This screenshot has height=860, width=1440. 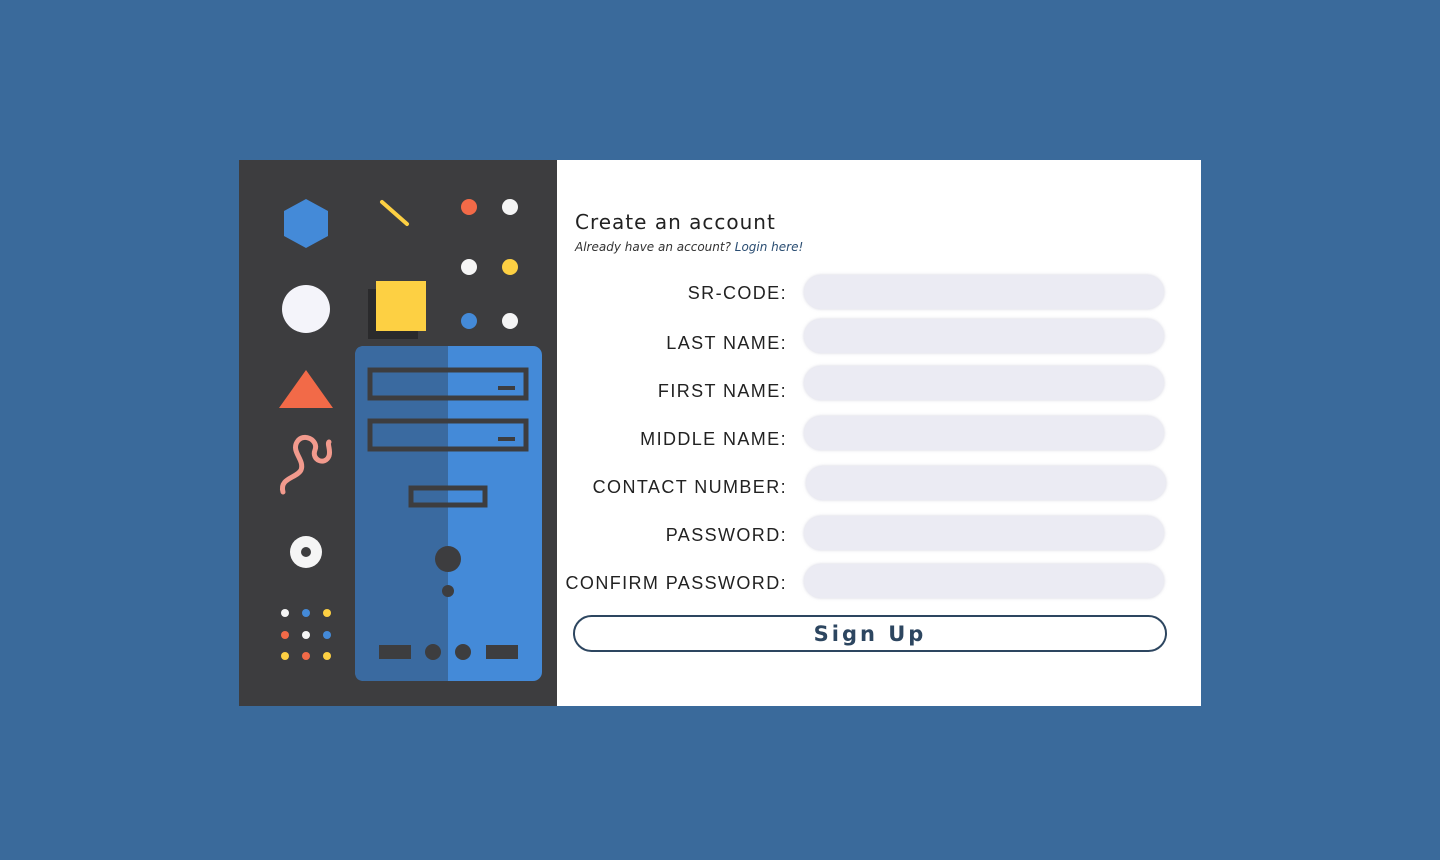 What do you see at coordinates (306, 389) in the screenshot?
I see `triangle-icon` at bounding box center [306, 389].